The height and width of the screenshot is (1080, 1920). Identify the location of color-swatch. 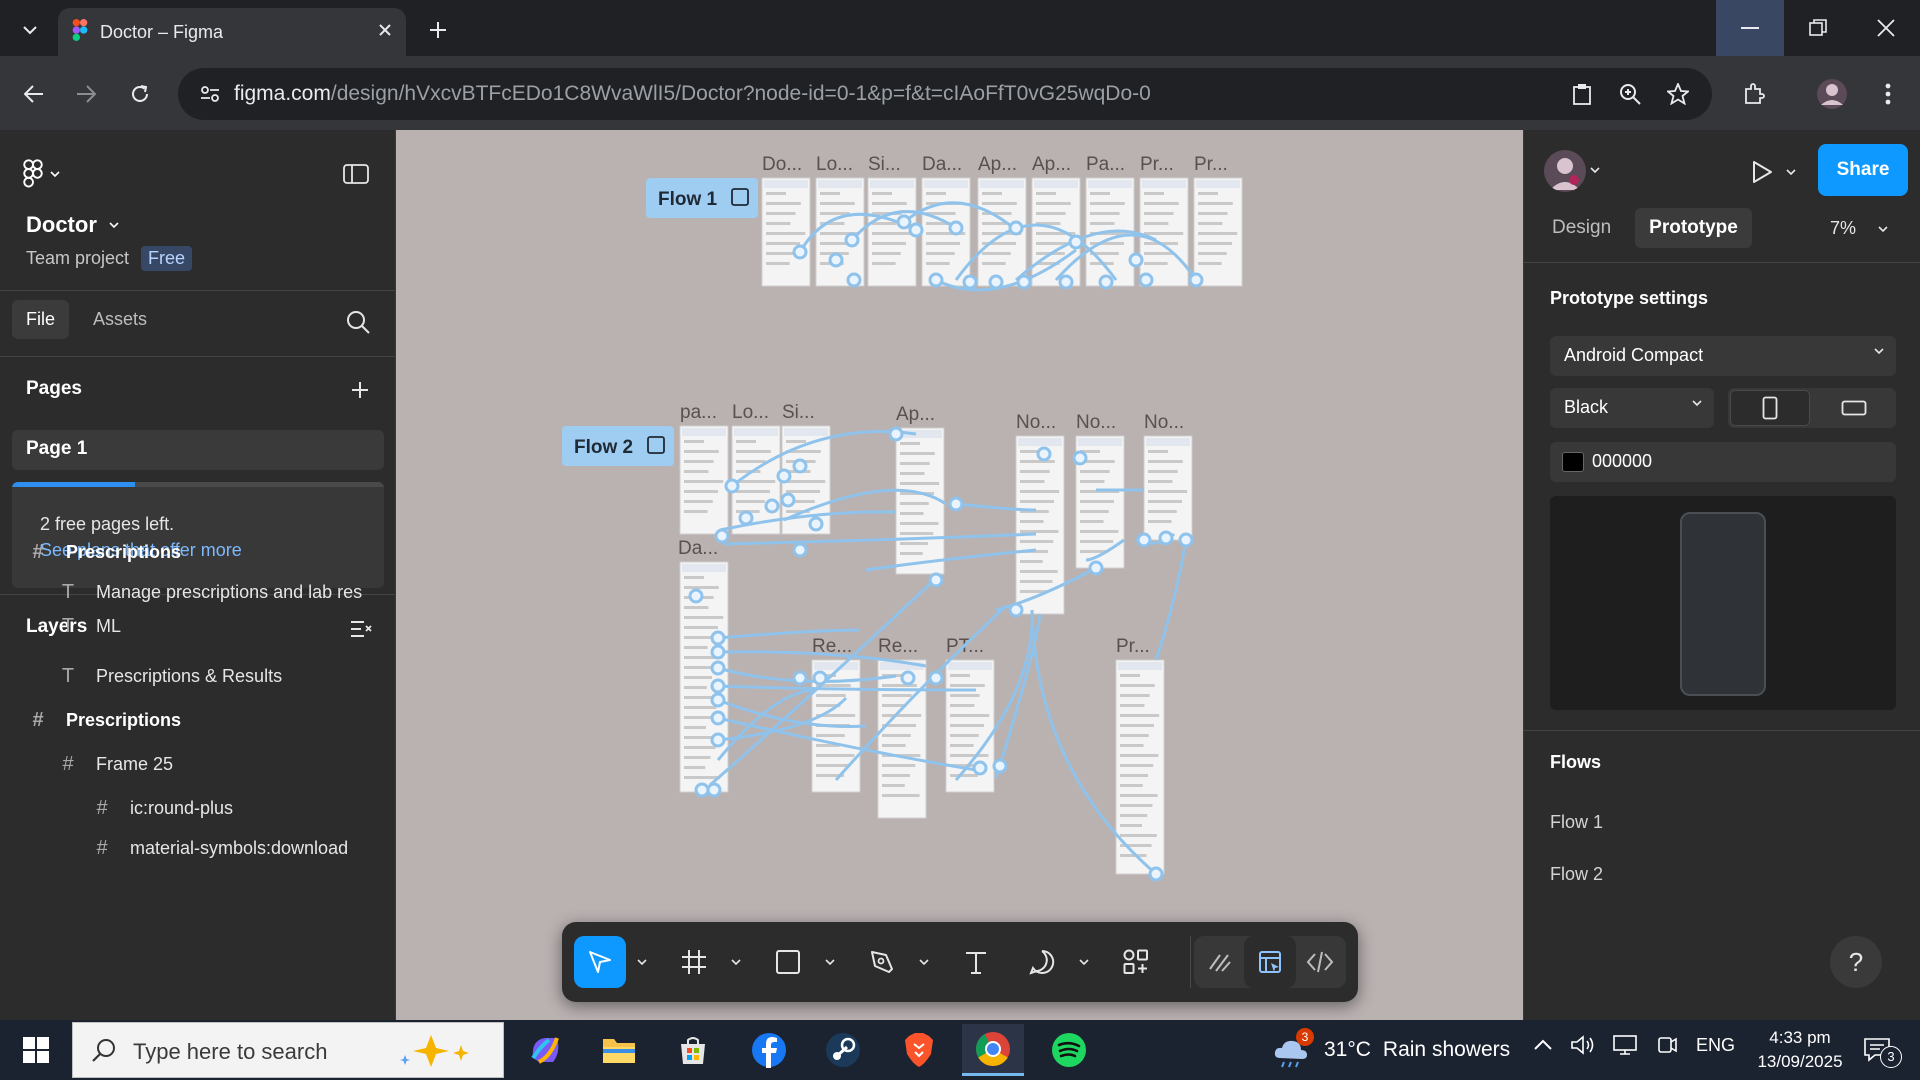
(1573, 462).